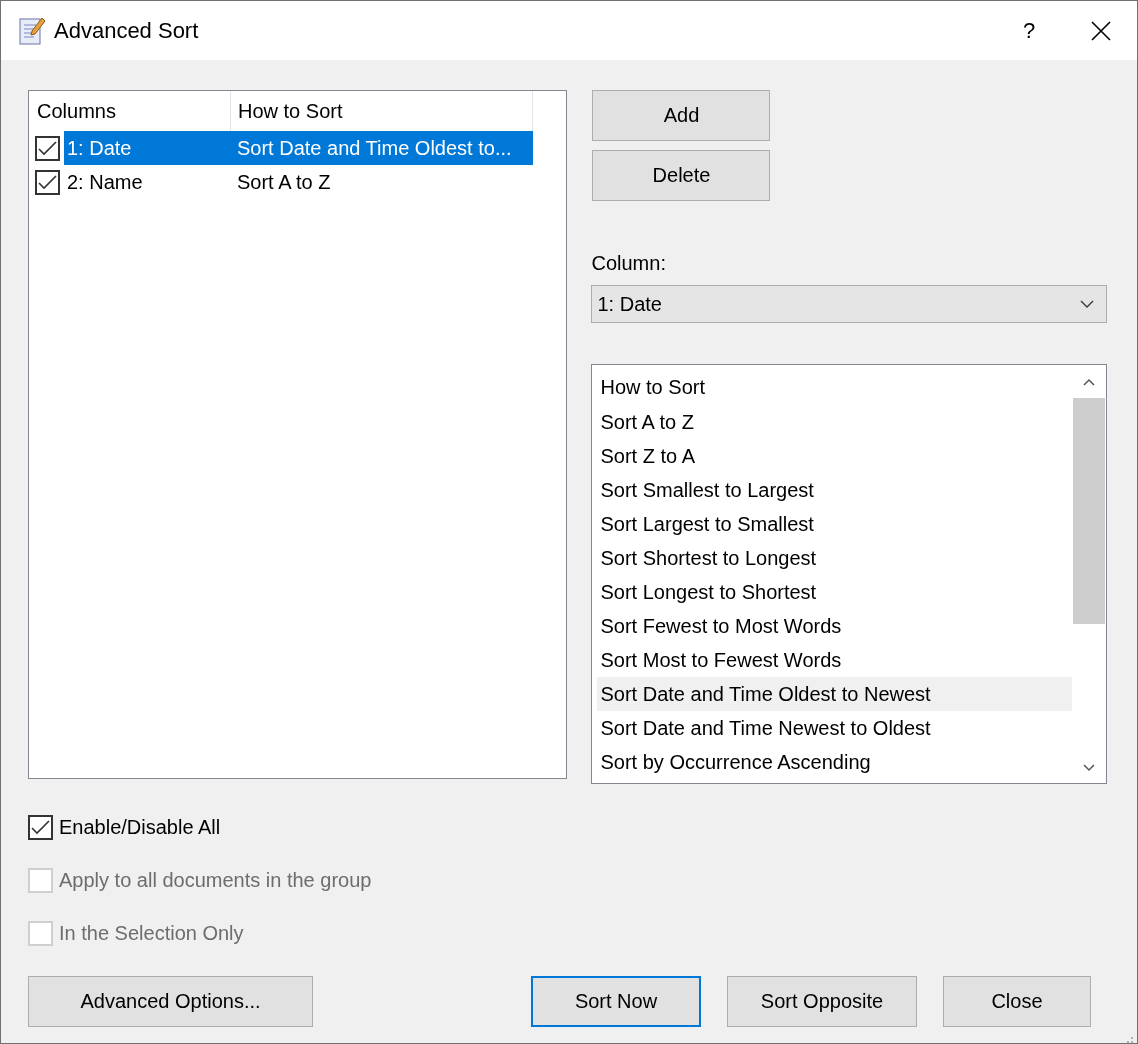 This screenshot has height=1044, width=1138. I want to click on list-item: Sort Date and Time Oldest to Newest, so click(834, 694).